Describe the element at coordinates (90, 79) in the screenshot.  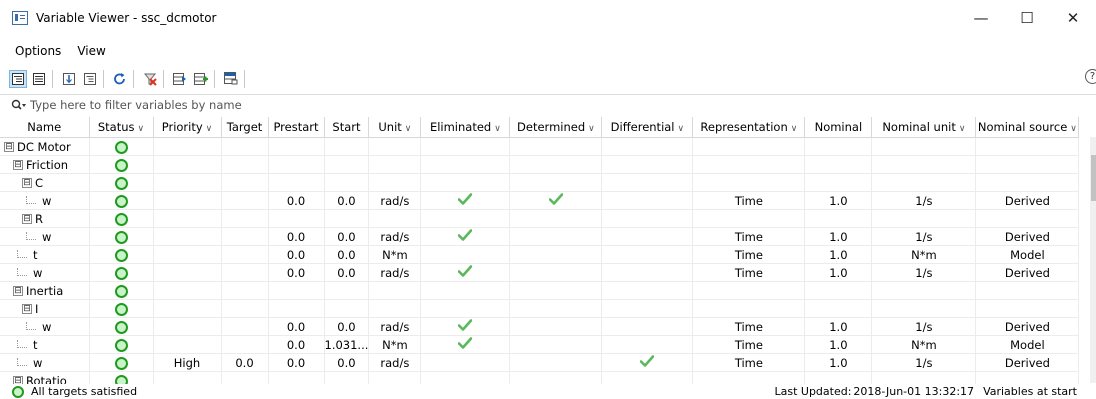
I see `expand-all-icon` at that location.